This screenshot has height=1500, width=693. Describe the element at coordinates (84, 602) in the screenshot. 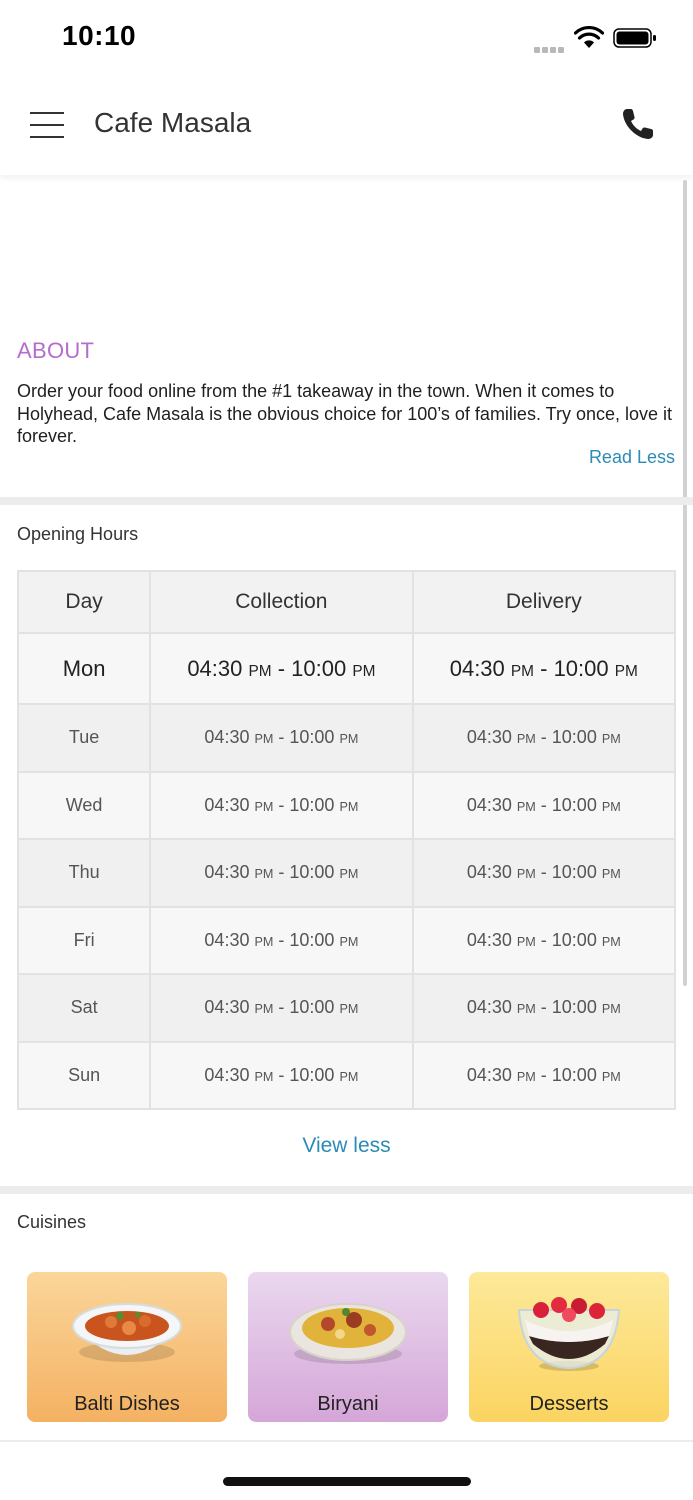

I see `column-header-day: Day` at that location.